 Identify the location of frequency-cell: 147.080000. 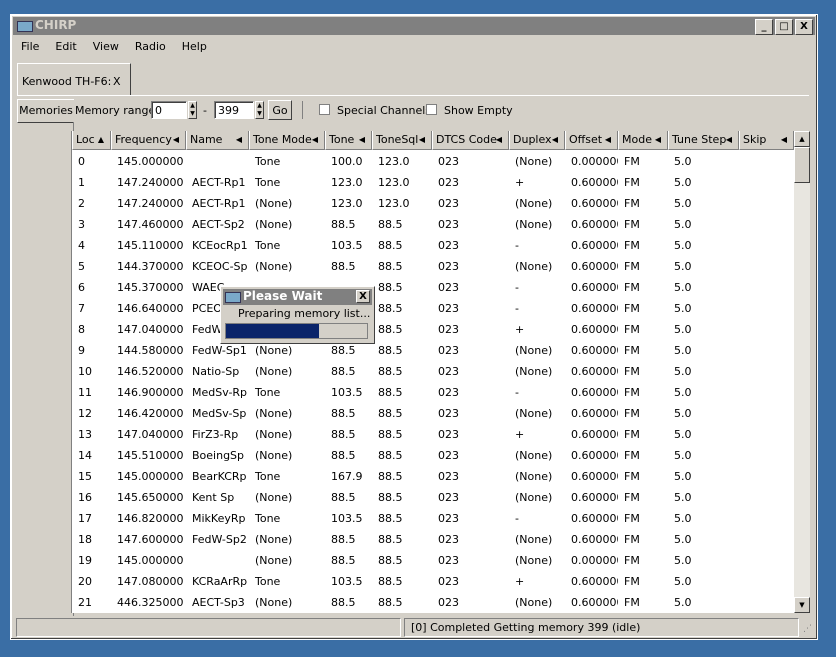
(148, 581).